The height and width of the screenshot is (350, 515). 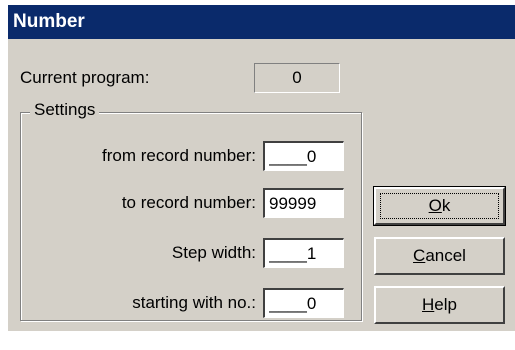 I want to click on from-record-number-input, so click(x=303, y=156).